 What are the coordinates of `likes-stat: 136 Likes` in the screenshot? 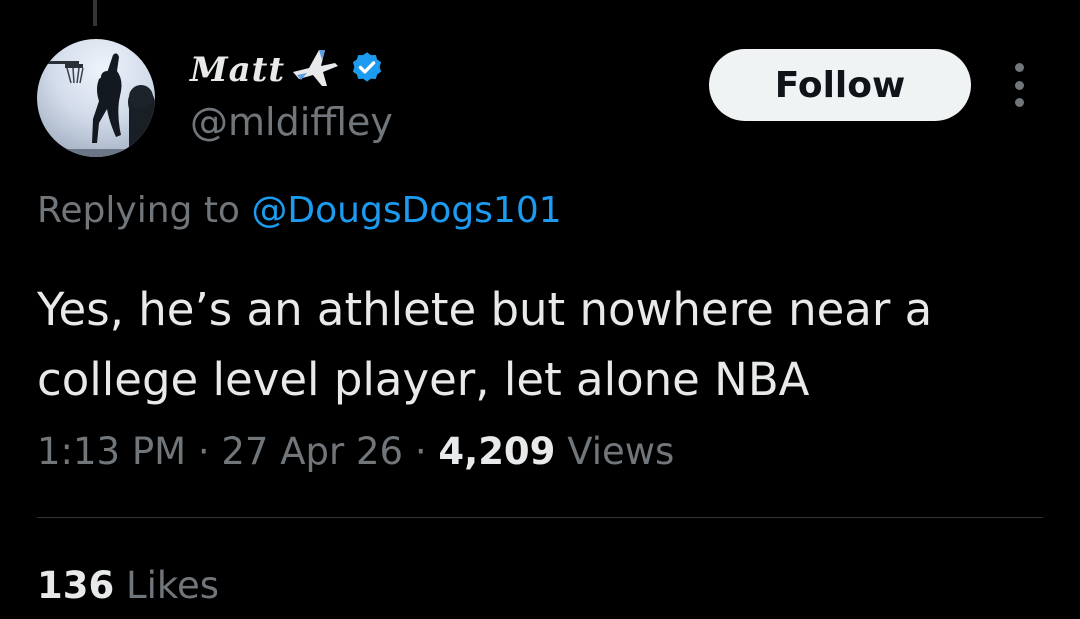 It's located at (128, 585).